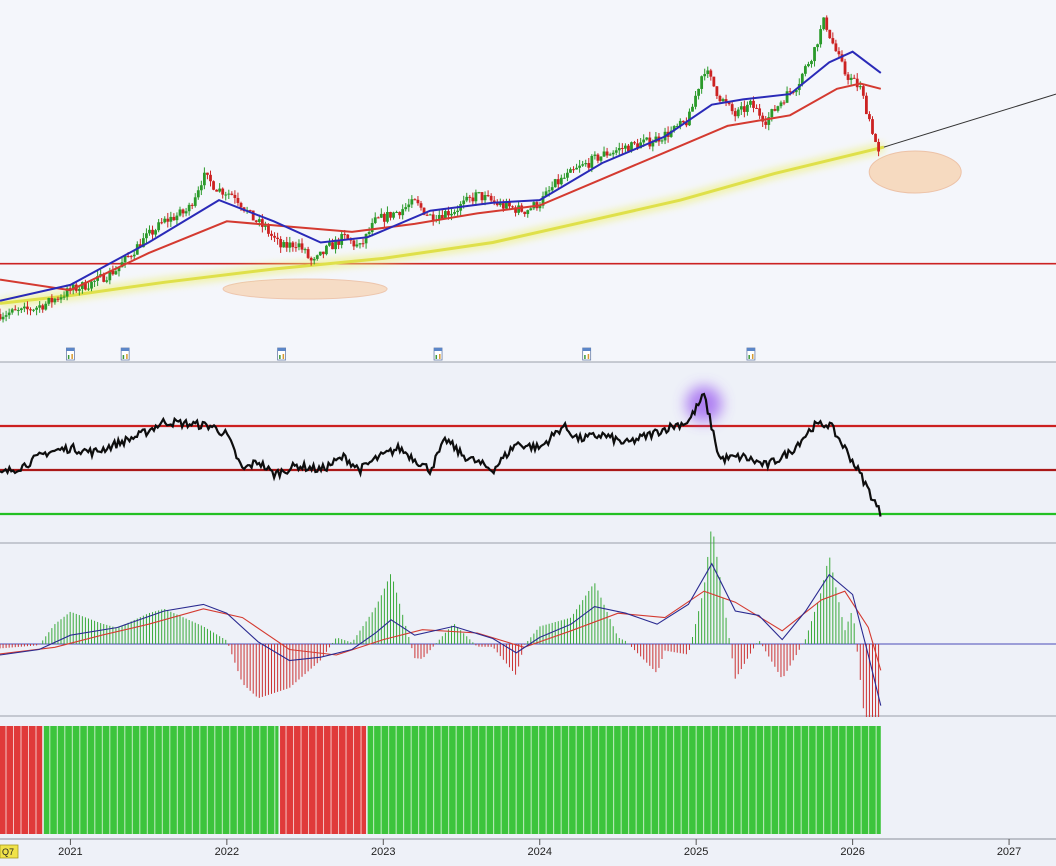 The image size is (1056, 866). What do you see at coordinates (70, 852) in the screenshot?
I see `x-tick-label: 2021` at bounding box center [70, 852].